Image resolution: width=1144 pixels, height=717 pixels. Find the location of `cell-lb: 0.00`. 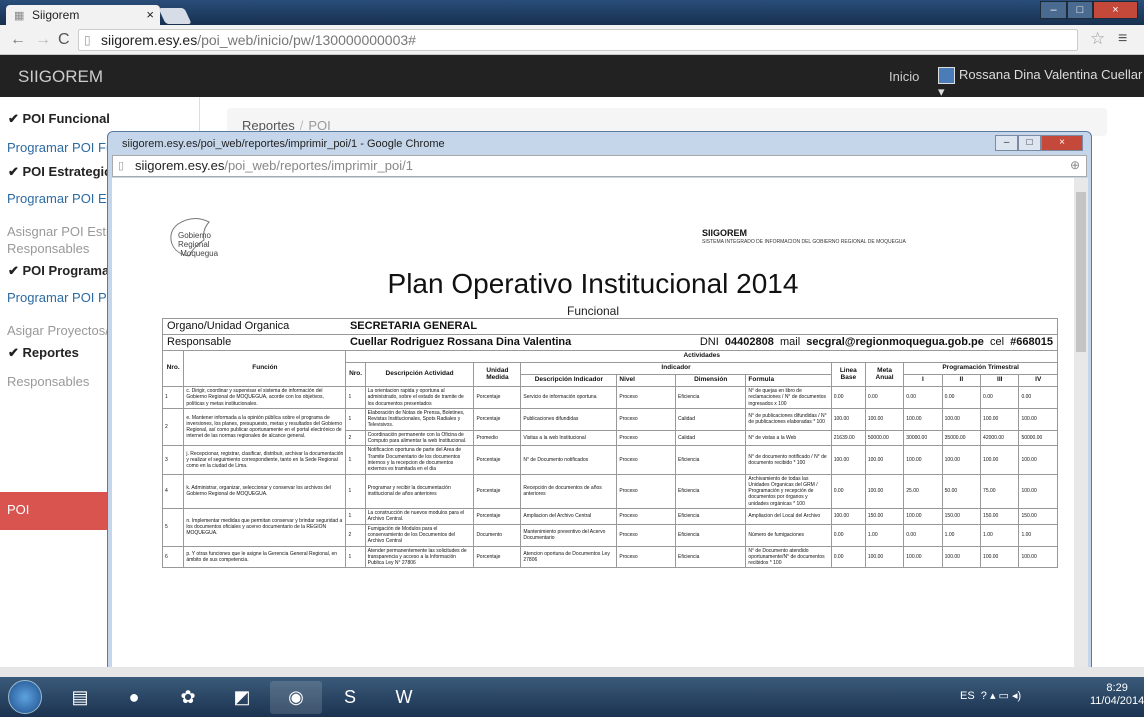

cell-lb: 0.00 is located at coordinates (848, 557).